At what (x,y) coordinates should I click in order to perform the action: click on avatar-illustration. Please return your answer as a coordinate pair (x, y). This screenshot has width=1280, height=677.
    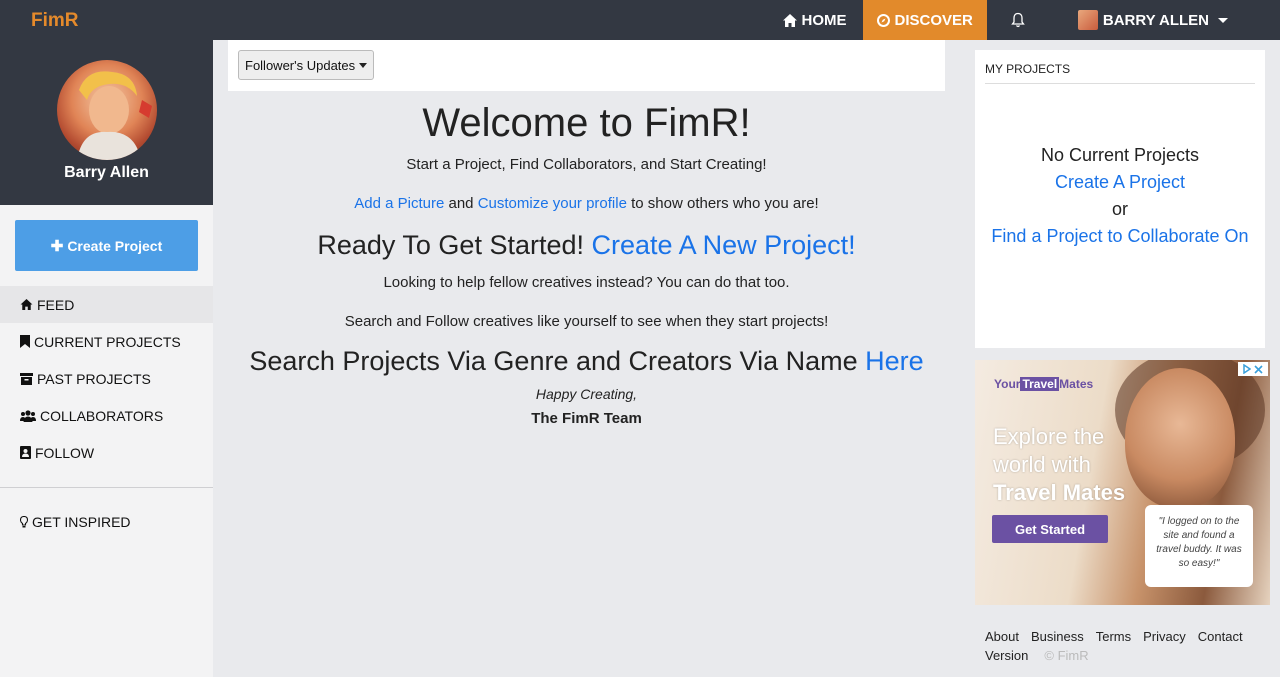
    Looking at the image, I should click on (114, 115).